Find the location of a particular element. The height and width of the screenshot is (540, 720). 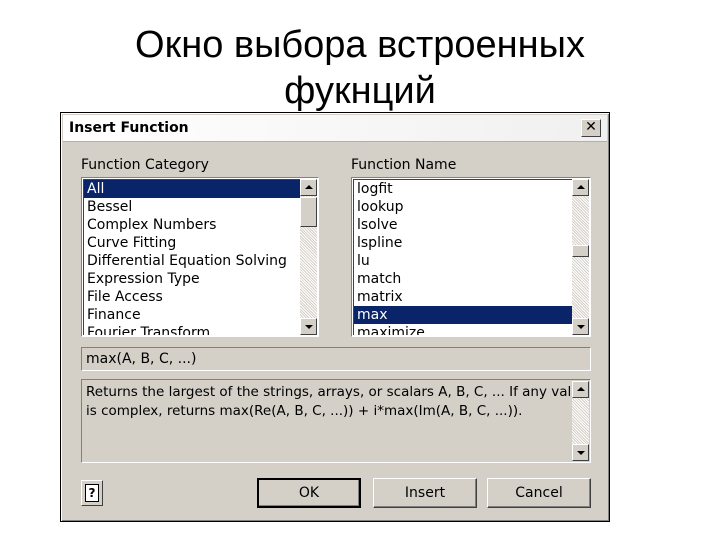

category-scroll-down-button is located at coordinates (308, 326).